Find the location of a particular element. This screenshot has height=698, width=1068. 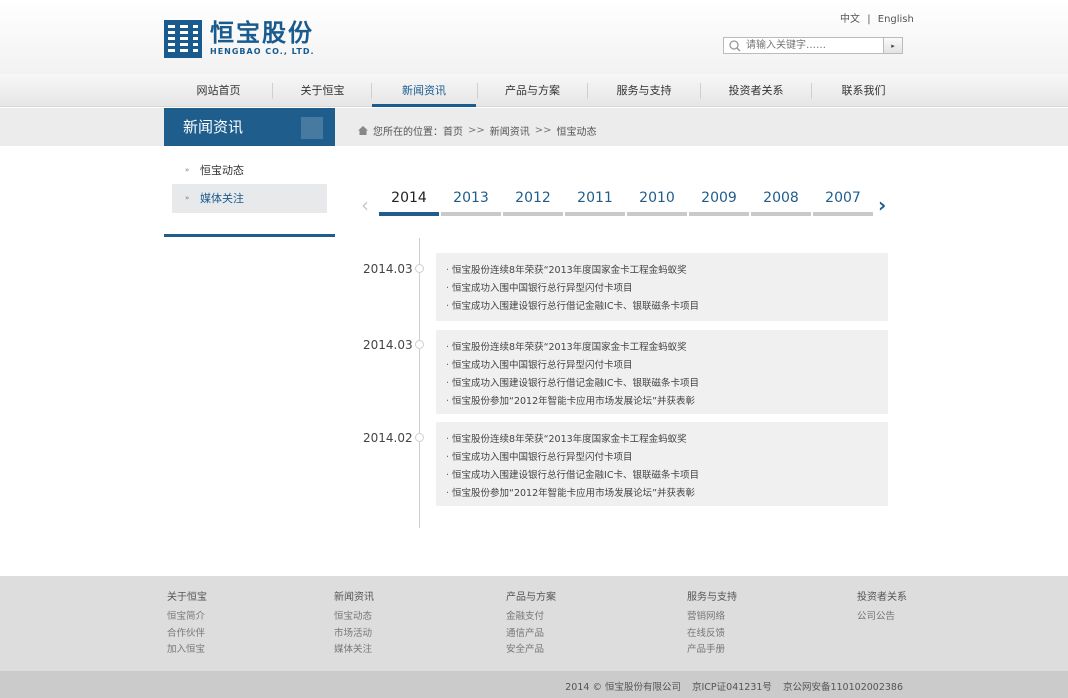

logo: 恒宝股份 HENGBAO CO., LTD. is located at coordinates (239, 40).